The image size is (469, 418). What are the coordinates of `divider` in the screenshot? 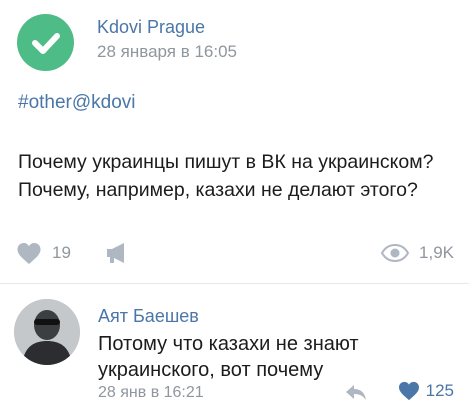 It's located at (234, 283).